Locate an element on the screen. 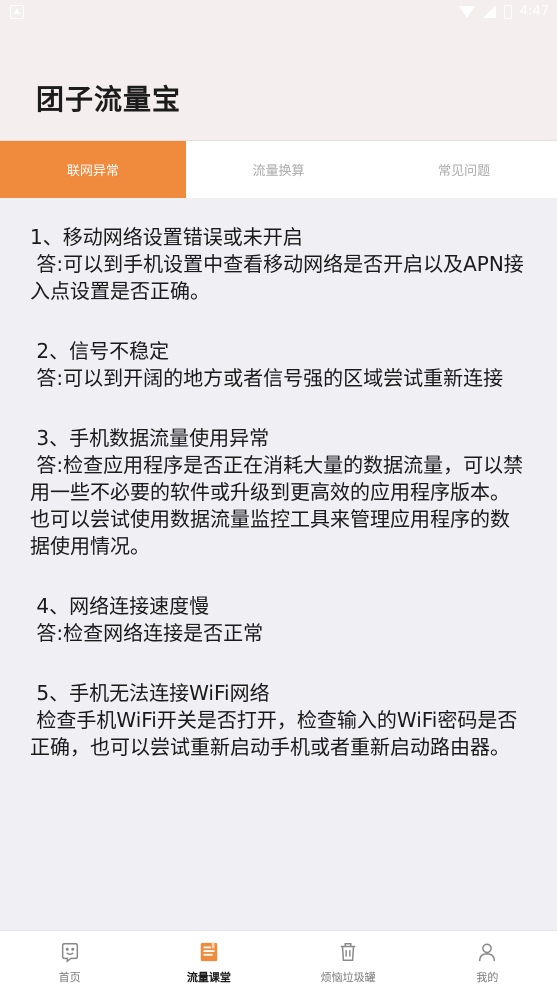 The width and height of the screenshot is (557, 996). app-header: 团子流量宝 is located at coordinates (278, 83).